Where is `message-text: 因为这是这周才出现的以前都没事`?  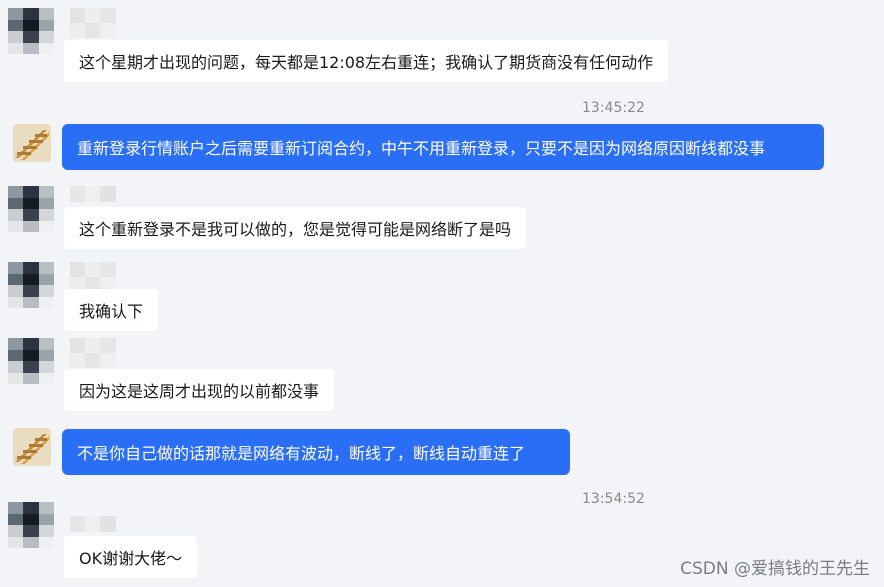
message-text: 因为这是这周才出现的以前都没事 is located at coordinates (199, 391).